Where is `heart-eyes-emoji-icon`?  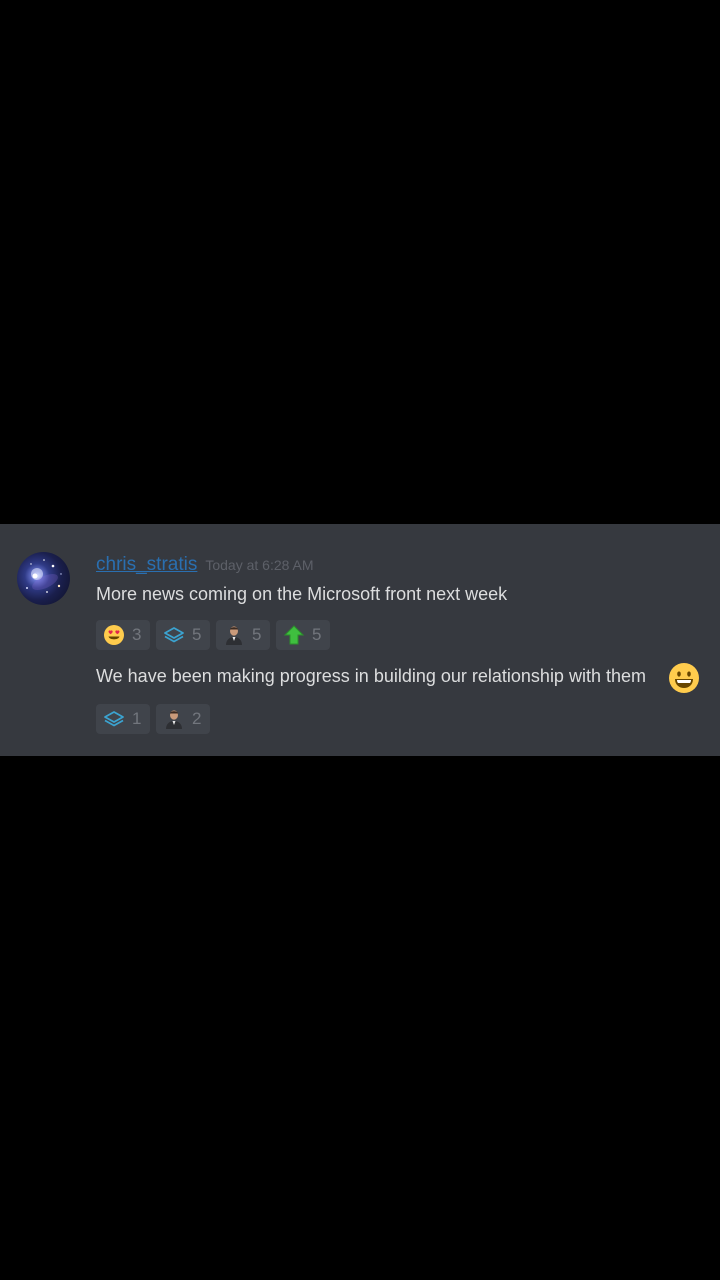 heart-eyes-emoji-icon is located at coordinates (114, 635).